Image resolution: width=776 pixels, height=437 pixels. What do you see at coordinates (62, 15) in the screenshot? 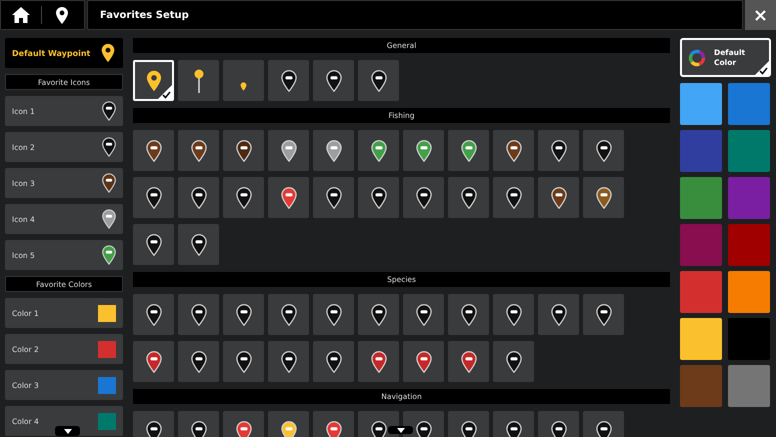
I see `map-pin-icon` at bounding box center [62, 15].